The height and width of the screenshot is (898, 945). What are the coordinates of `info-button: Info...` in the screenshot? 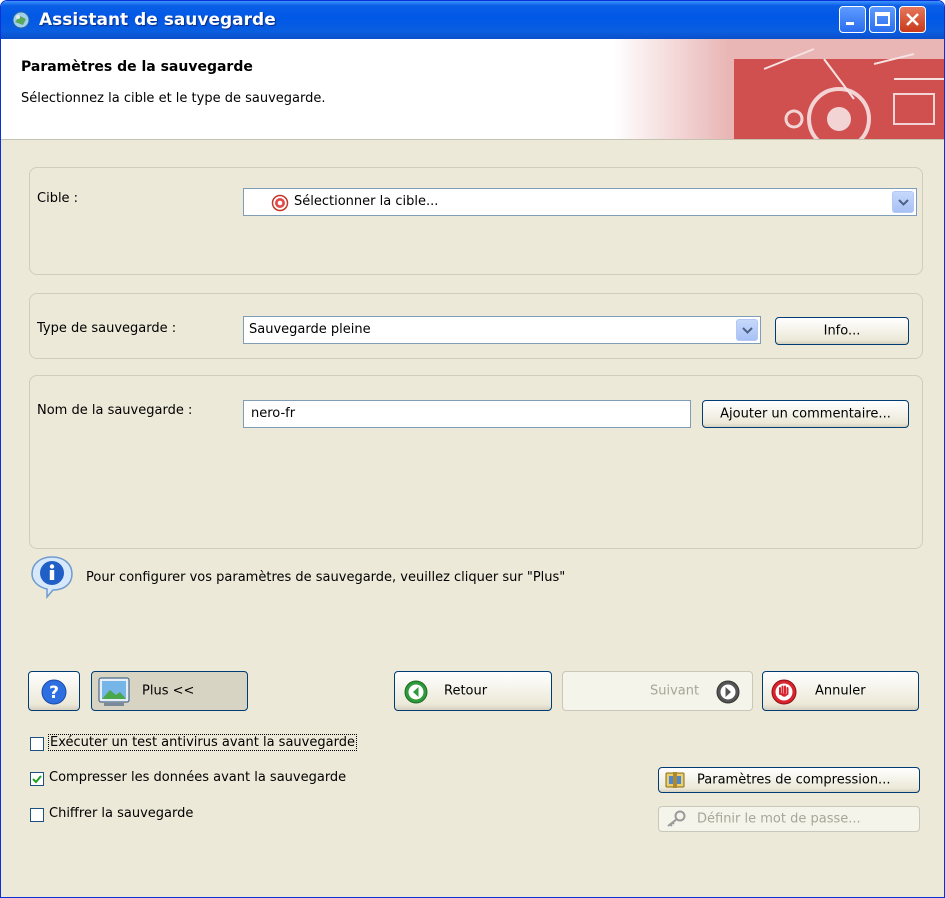 It's located at (842, 331).